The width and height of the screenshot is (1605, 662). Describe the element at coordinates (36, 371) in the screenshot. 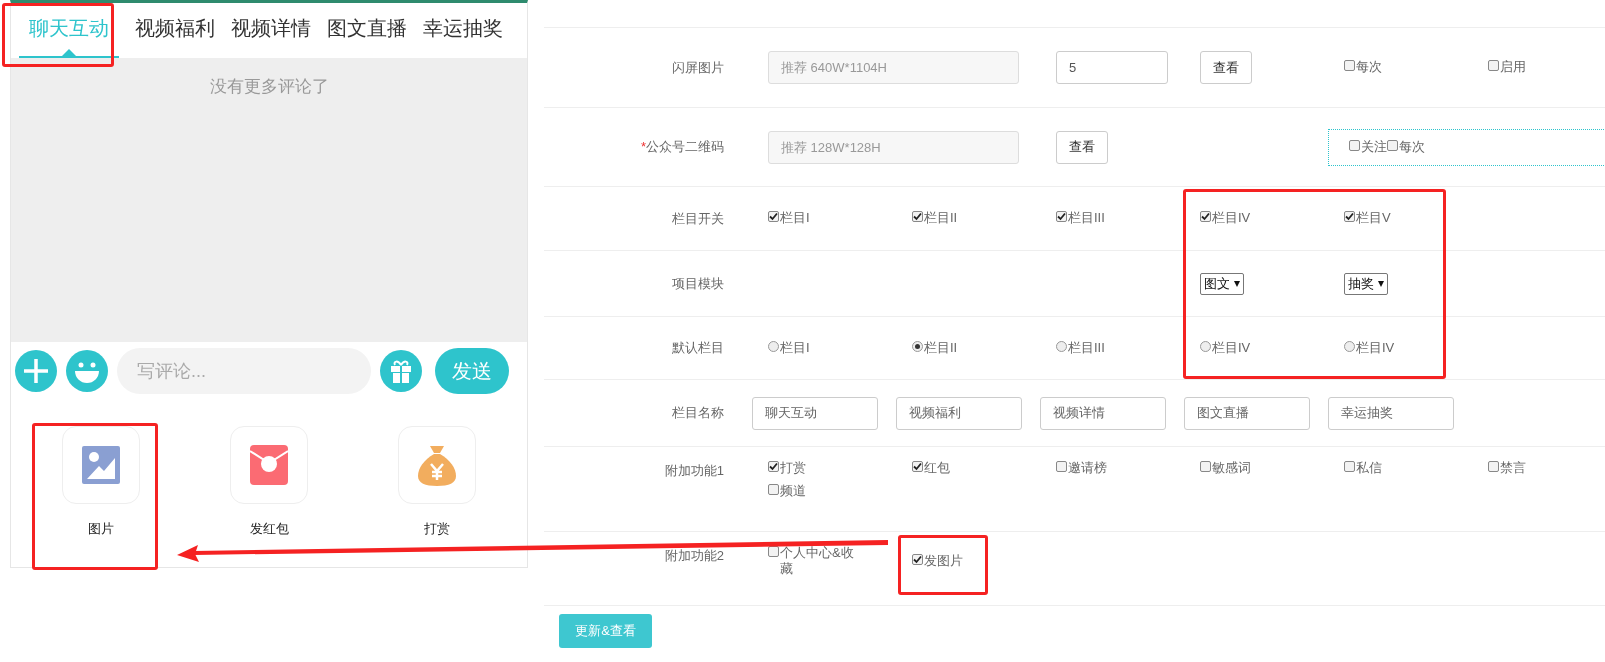

I see `plus-icon` at that location.